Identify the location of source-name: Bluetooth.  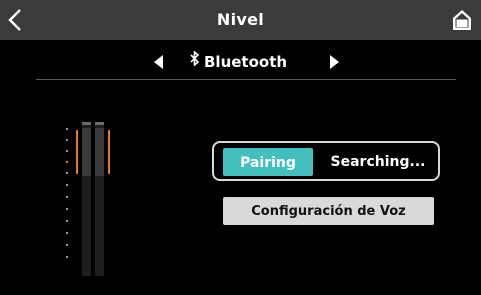
(250, 62).